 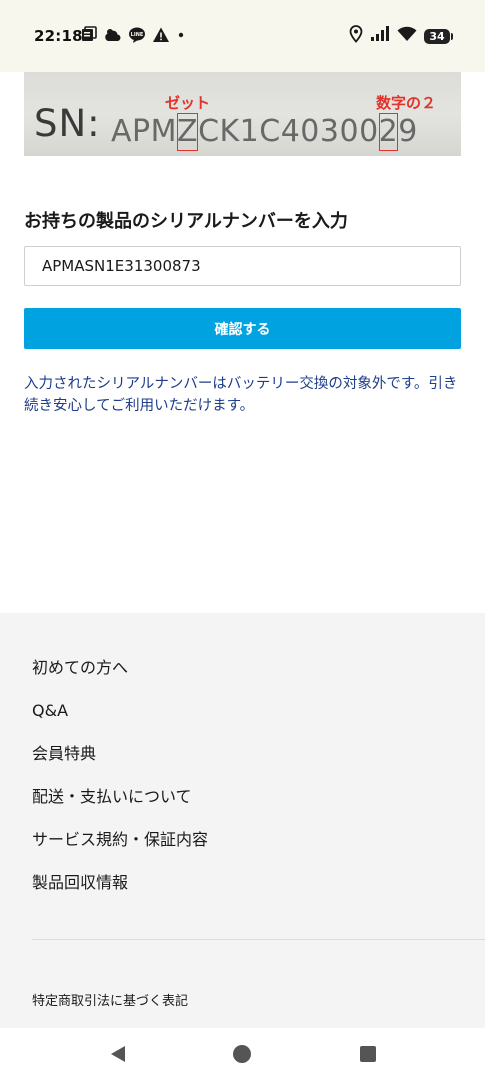 I want to click on battery-tip, so click(x=452, y=36).